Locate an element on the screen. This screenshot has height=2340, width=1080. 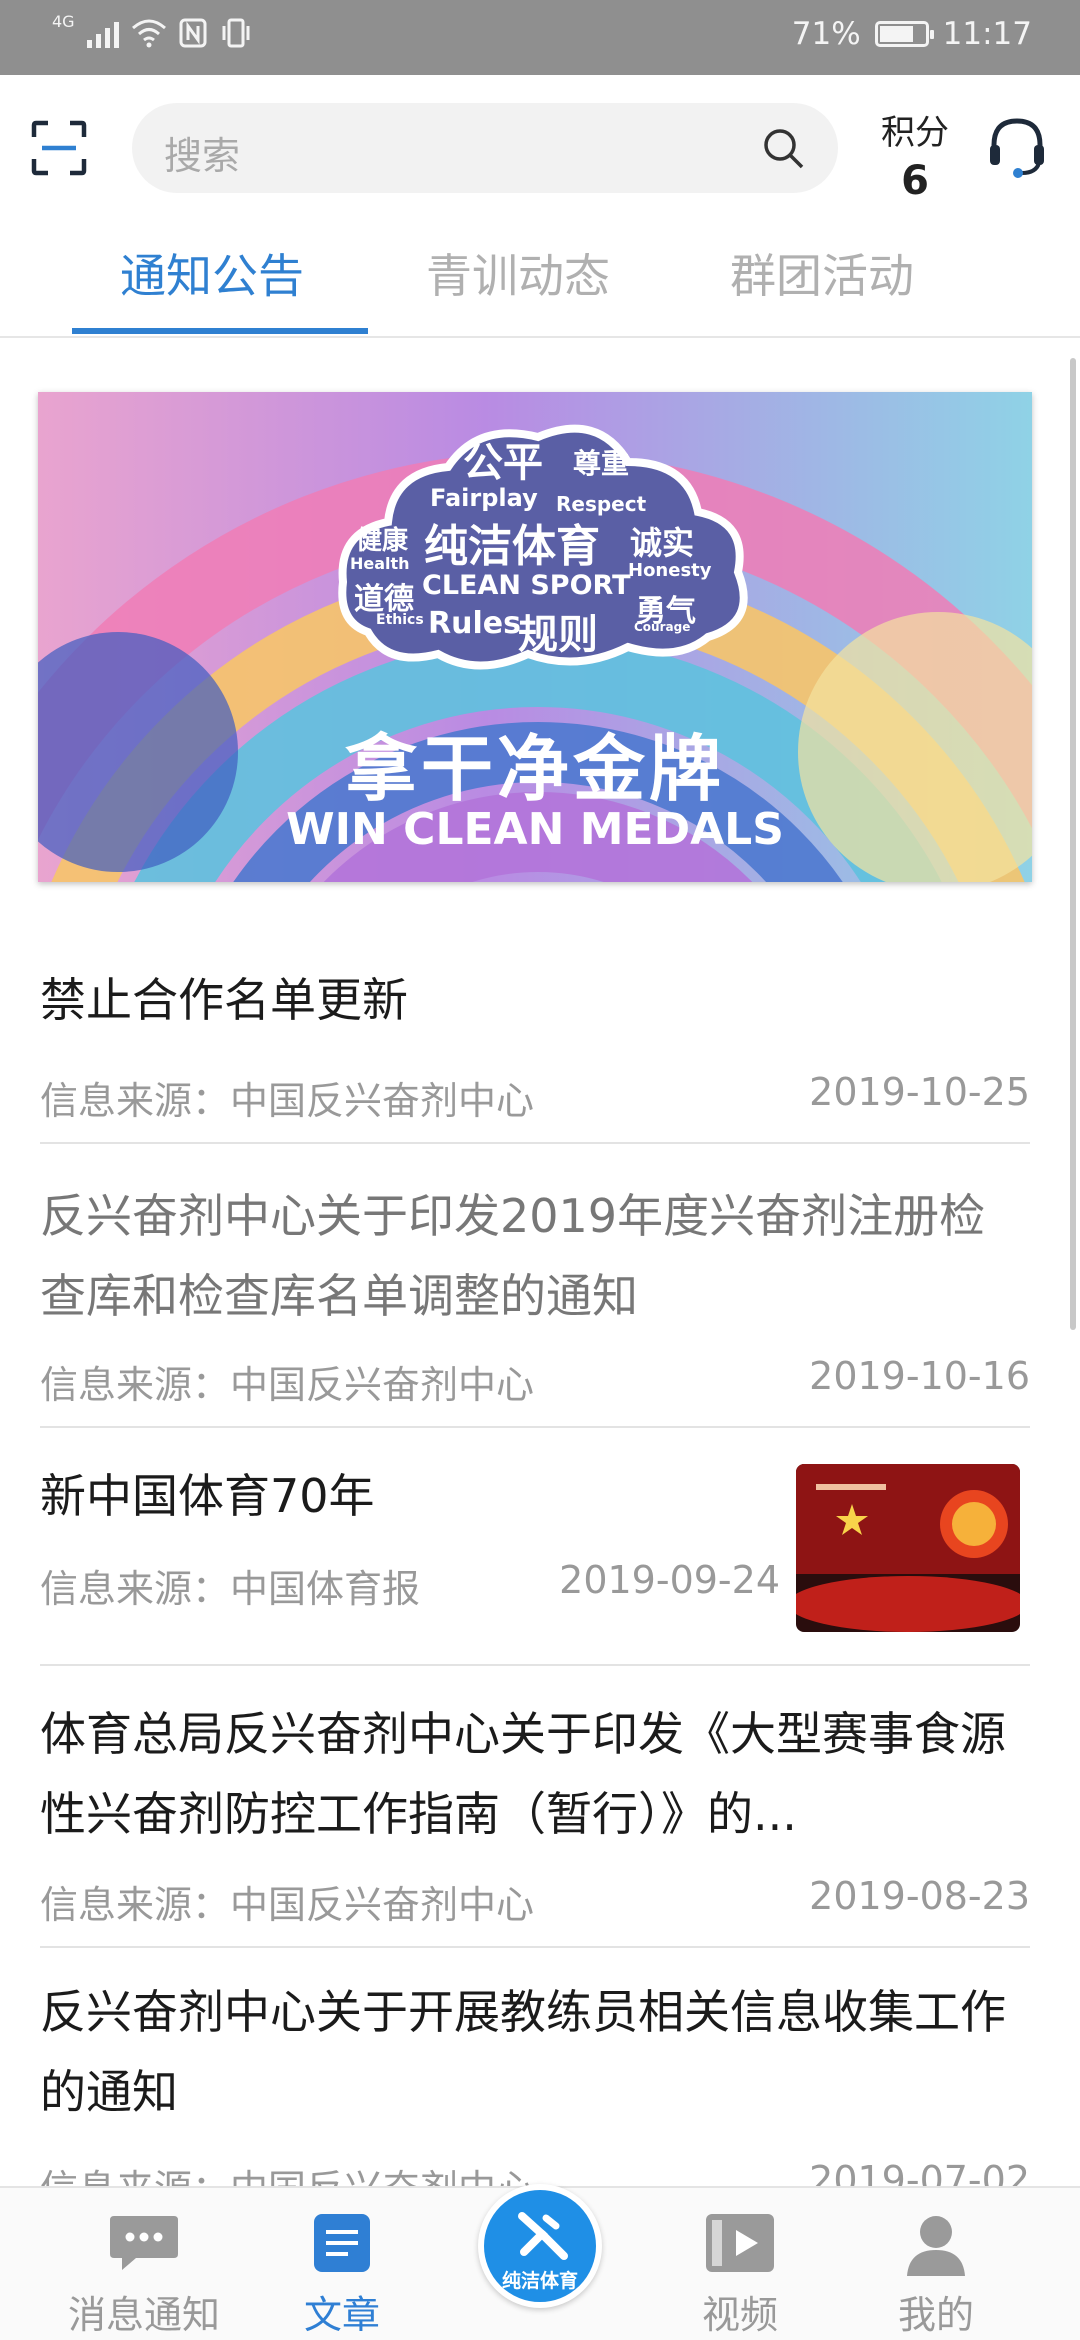
article-date: 2019-09-24 is located at coordinates (669, 1580).